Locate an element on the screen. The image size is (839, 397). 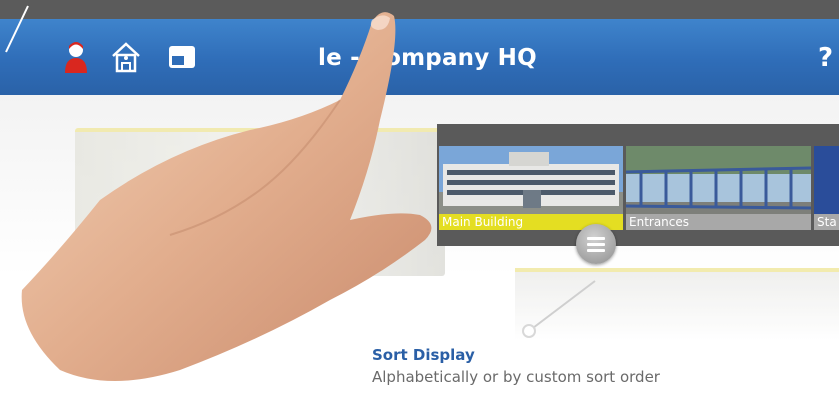
menu-icon is located at coordinates (596, 238).